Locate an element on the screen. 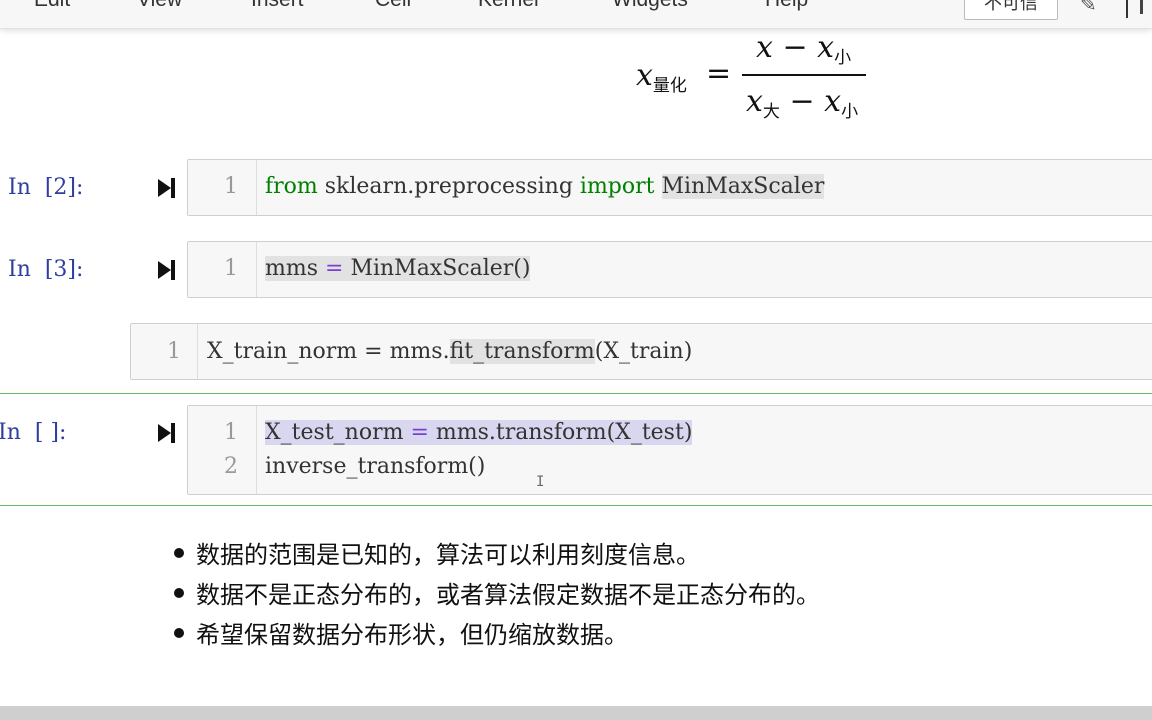  list-item: 希望保留数据分布形状，但仍缩放数据。 is located at coordinates (620, 635).